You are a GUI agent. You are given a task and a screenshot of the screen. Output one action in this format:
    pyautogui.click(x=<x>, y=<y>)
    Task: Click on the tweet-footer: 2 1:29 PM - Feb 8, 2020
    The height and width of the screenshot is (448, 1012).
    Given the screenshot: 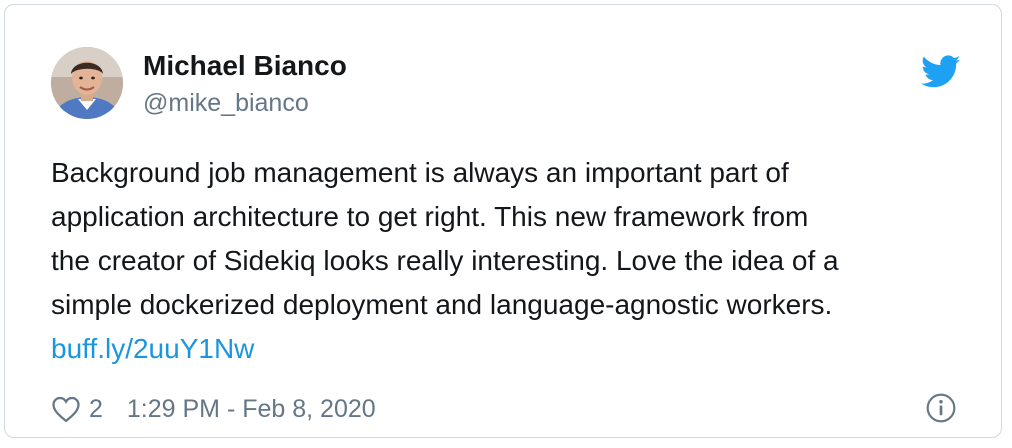 What is the action you would take?
    pyautogui.click(x=504, y=409)
    